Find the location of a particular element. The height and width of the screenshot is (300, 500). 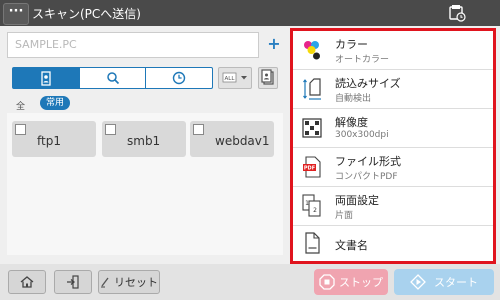

view-dropdown: ALL is located at coordinates (235, 78).